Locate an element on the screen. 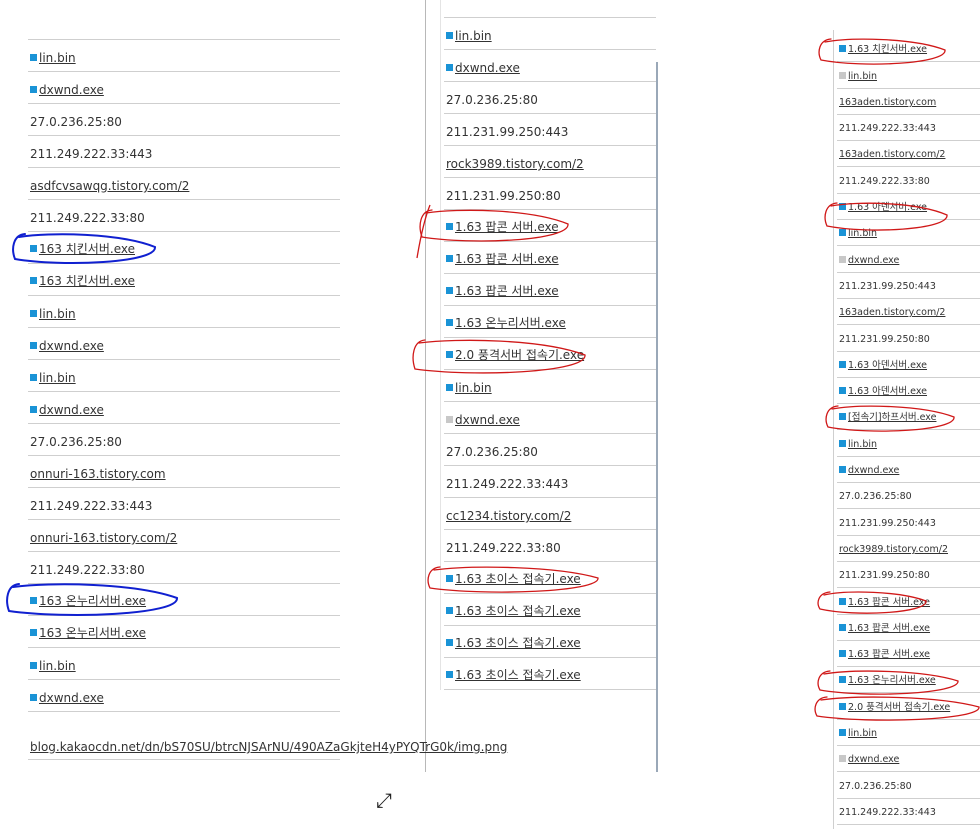  list-item: 163aden.tistory.com/2 is located at coordinates (908, 154).